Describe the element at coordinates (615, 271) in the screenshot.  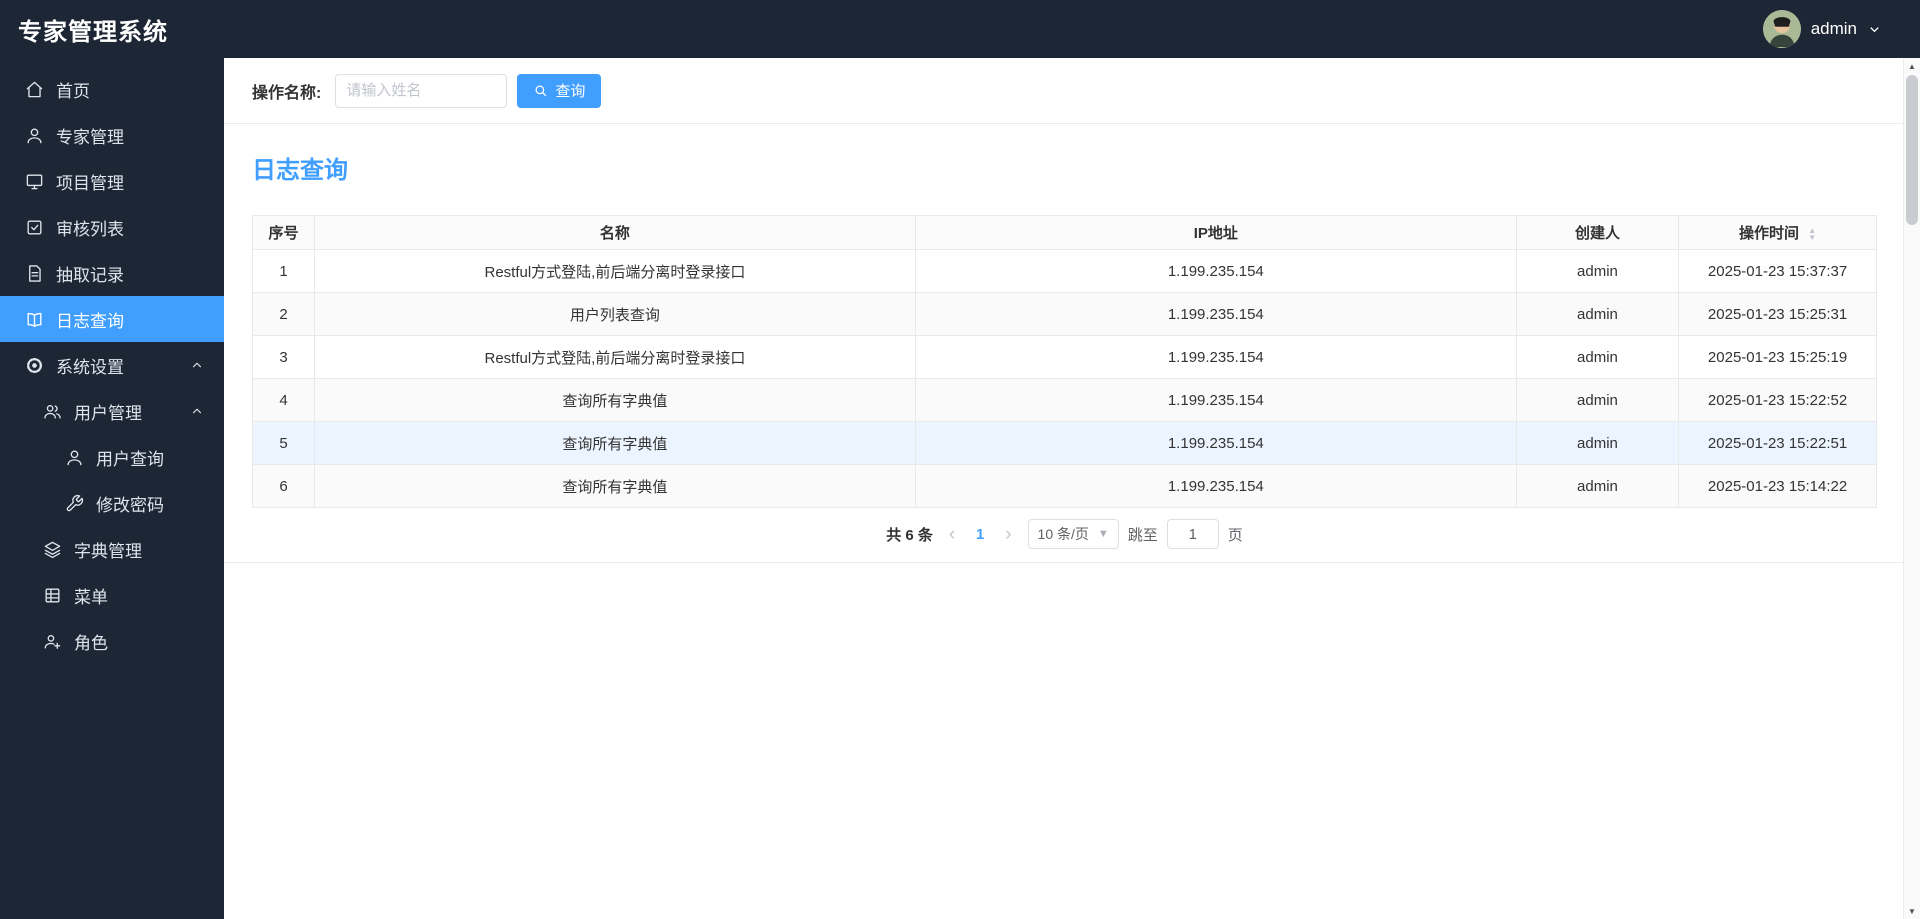
I see `cell-name: Restful方式登陆,前后端分离时登录接口` at that location.